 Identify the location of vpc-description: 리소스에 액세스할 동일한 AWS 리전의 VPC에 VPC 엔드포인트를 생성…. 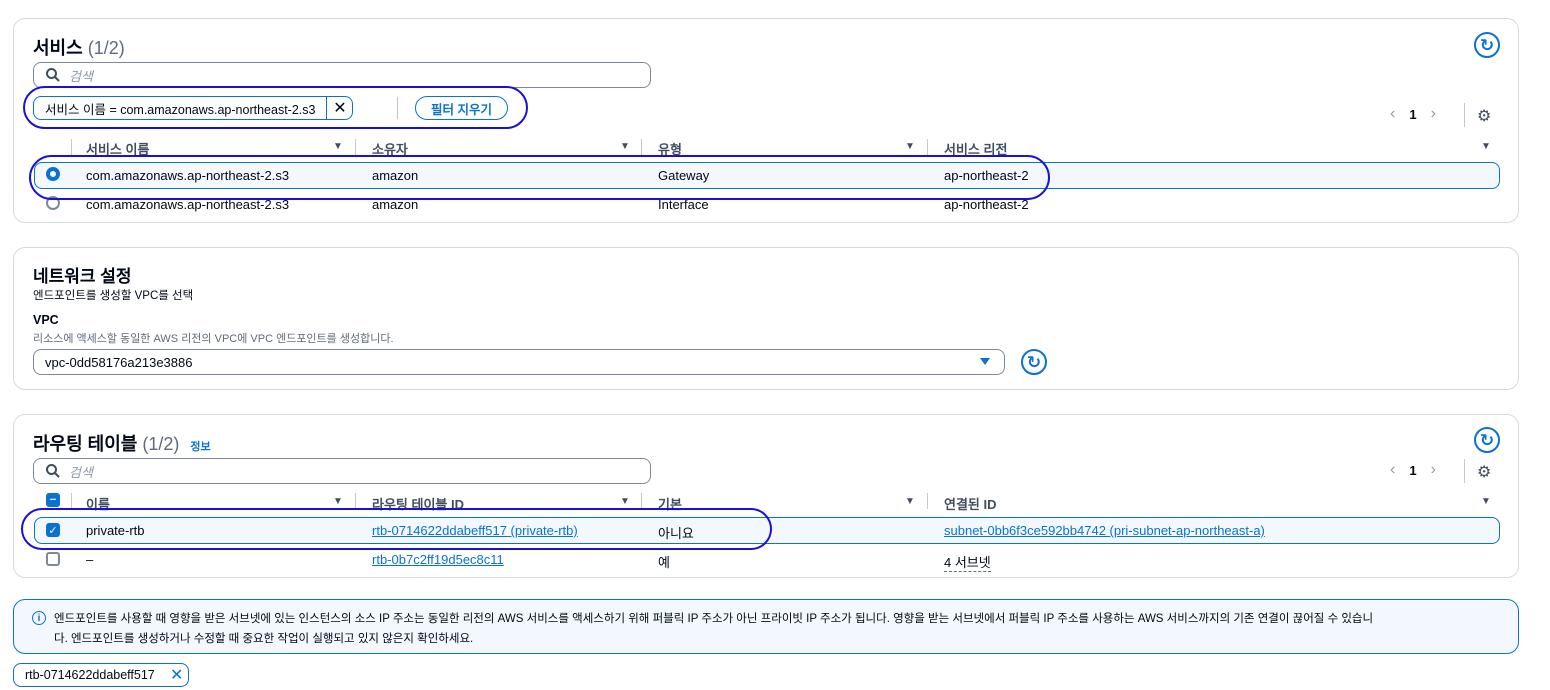
(213, 339).